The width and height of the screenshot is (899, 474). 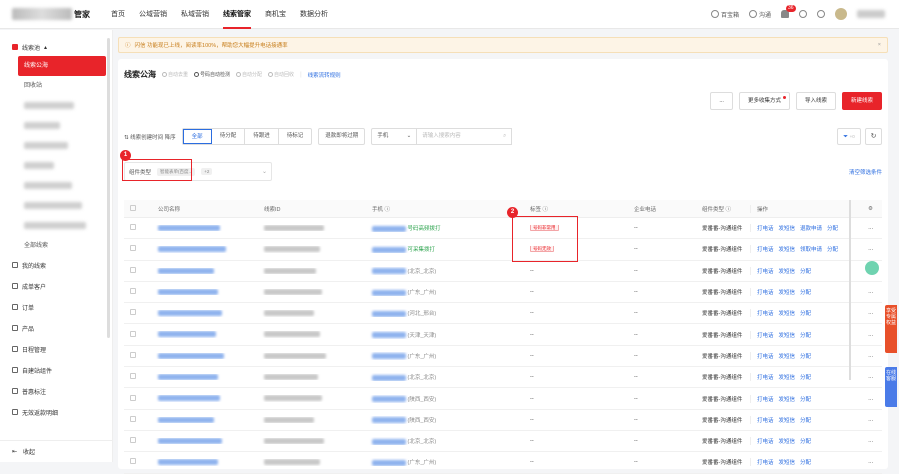 I want to click on nav-private-marketing: 私域营销, so click(x=195, y=14).